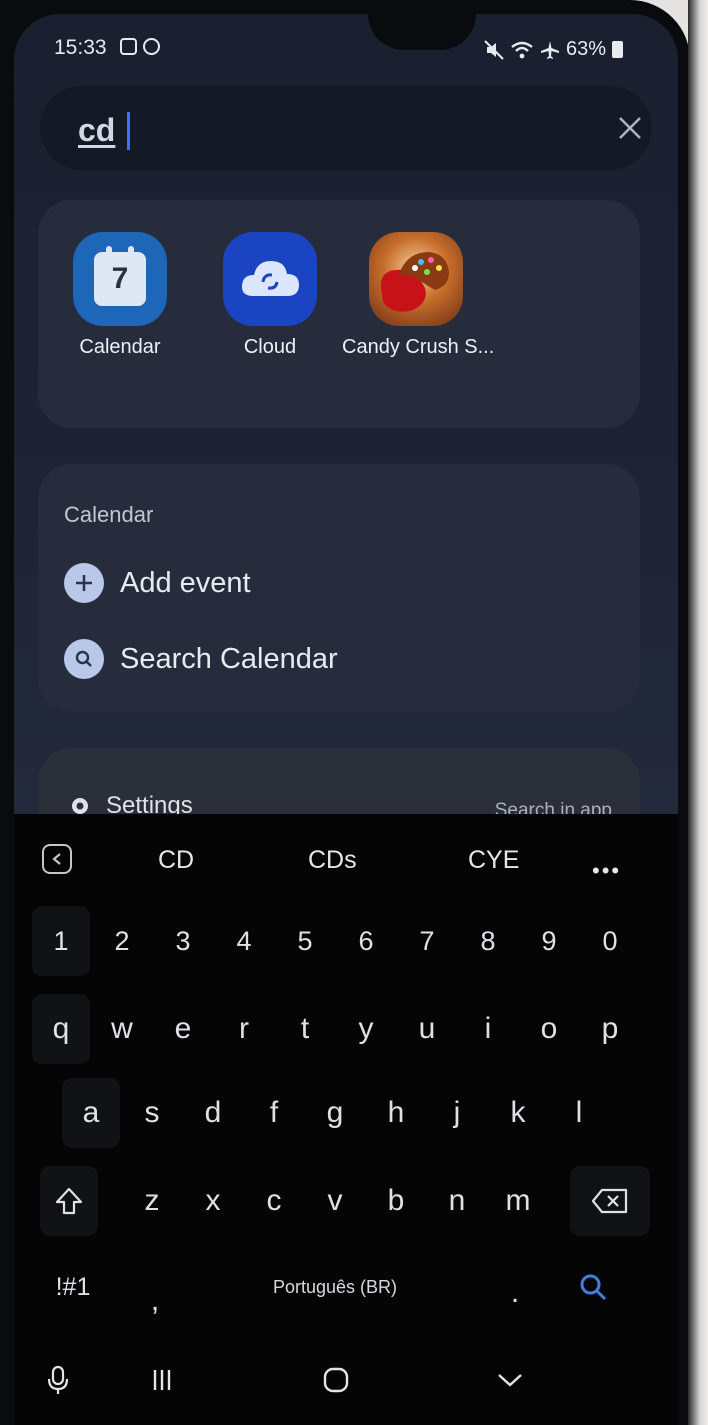 The image size is (708, 1425). I want to click on key-1: 1, so click(61, 941).